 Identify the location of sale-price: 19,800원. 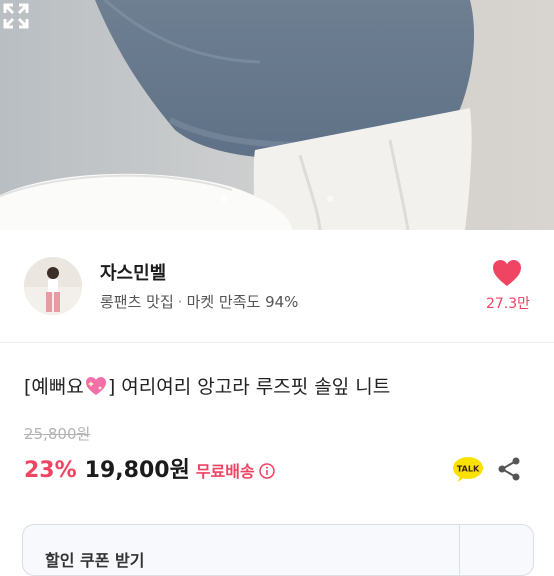
(137, 470).